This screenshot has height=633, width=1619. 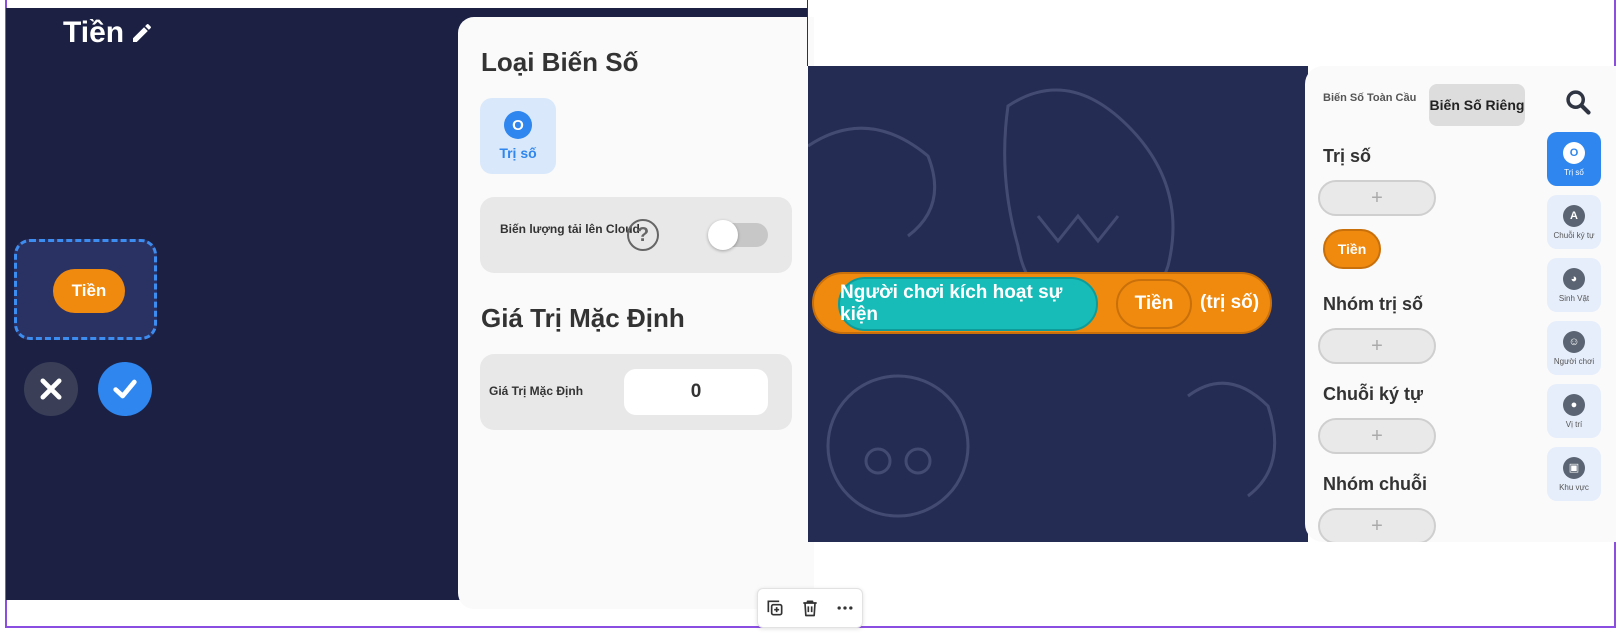 I want to click on variable-type-suffix: (trị số), so click(x=1230, y=302).